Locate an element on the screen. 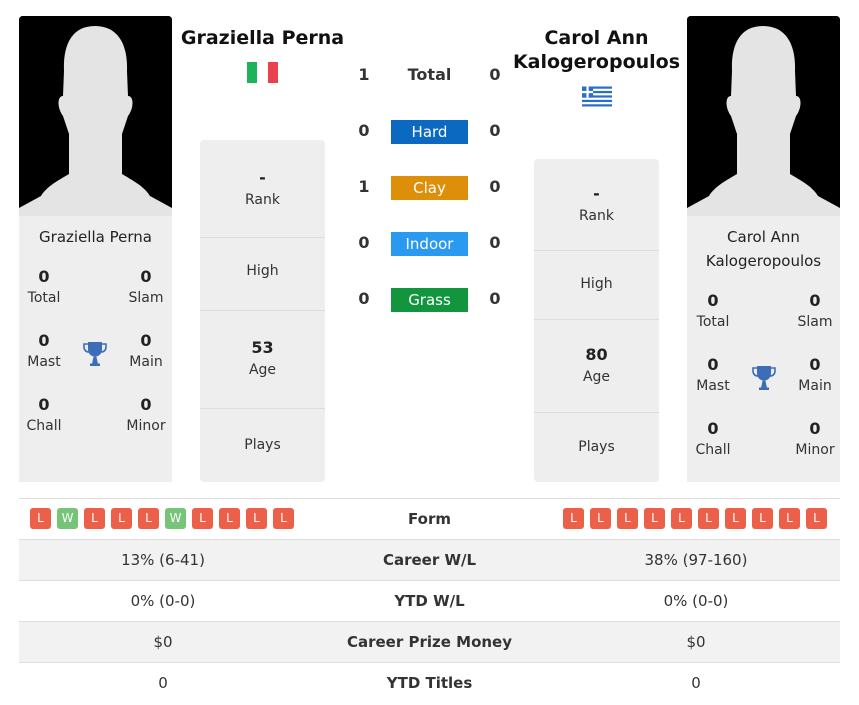 This screenshot has height=705, width=859. player2-title-chall: 0 Chall is located at coordinates (713, 438).